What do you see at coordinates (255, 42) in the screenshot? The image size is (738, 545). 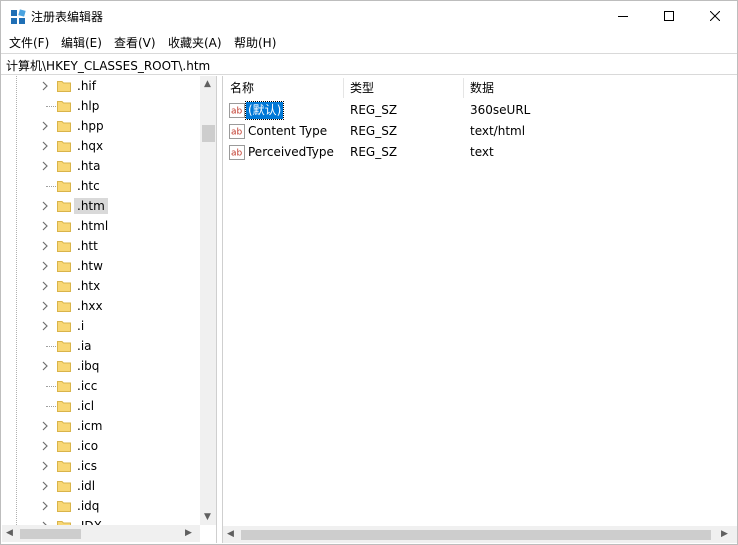 I see `menu-help: 帮助(H)` at bounding box center [255, 42].